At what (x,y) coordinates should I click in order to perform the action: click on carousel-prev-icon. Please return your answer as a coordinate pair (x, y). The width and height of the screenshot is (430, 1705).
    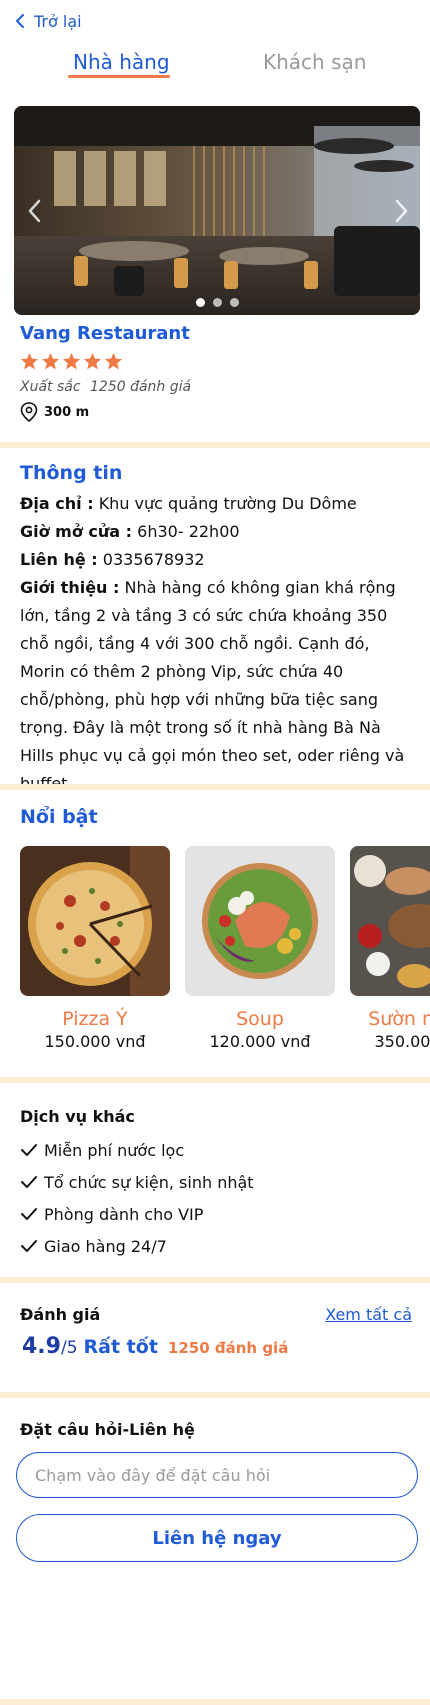
    Looking at the image, I should click on (35, 211).